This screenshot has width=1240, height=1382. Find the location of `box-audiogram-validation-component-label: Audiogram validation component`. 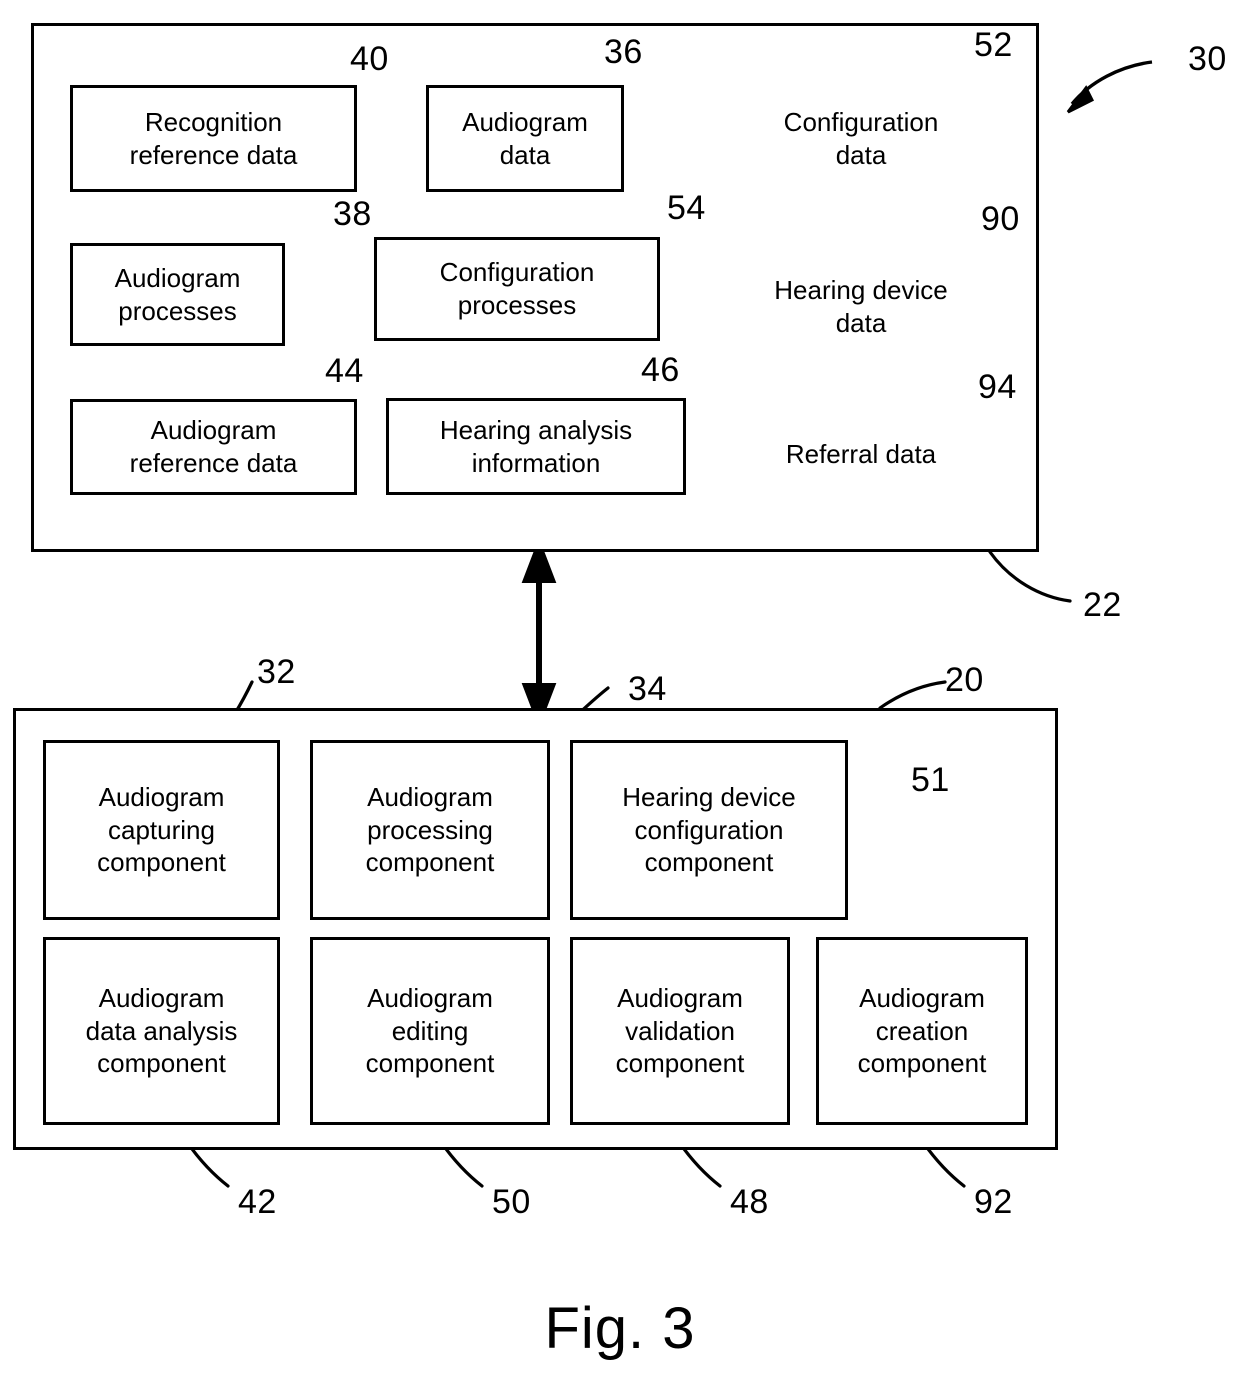

box-audiogram-validation-component-label: Audiogram validation component is located at coordinates (680, 1030).